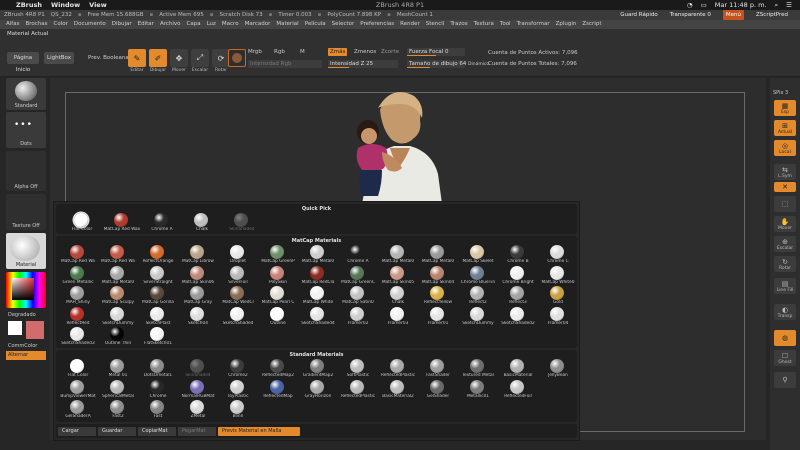  Describe the element at coordinates (478, 369) in the screenshot. I see `material-swatch: Textured Metal` at that location.